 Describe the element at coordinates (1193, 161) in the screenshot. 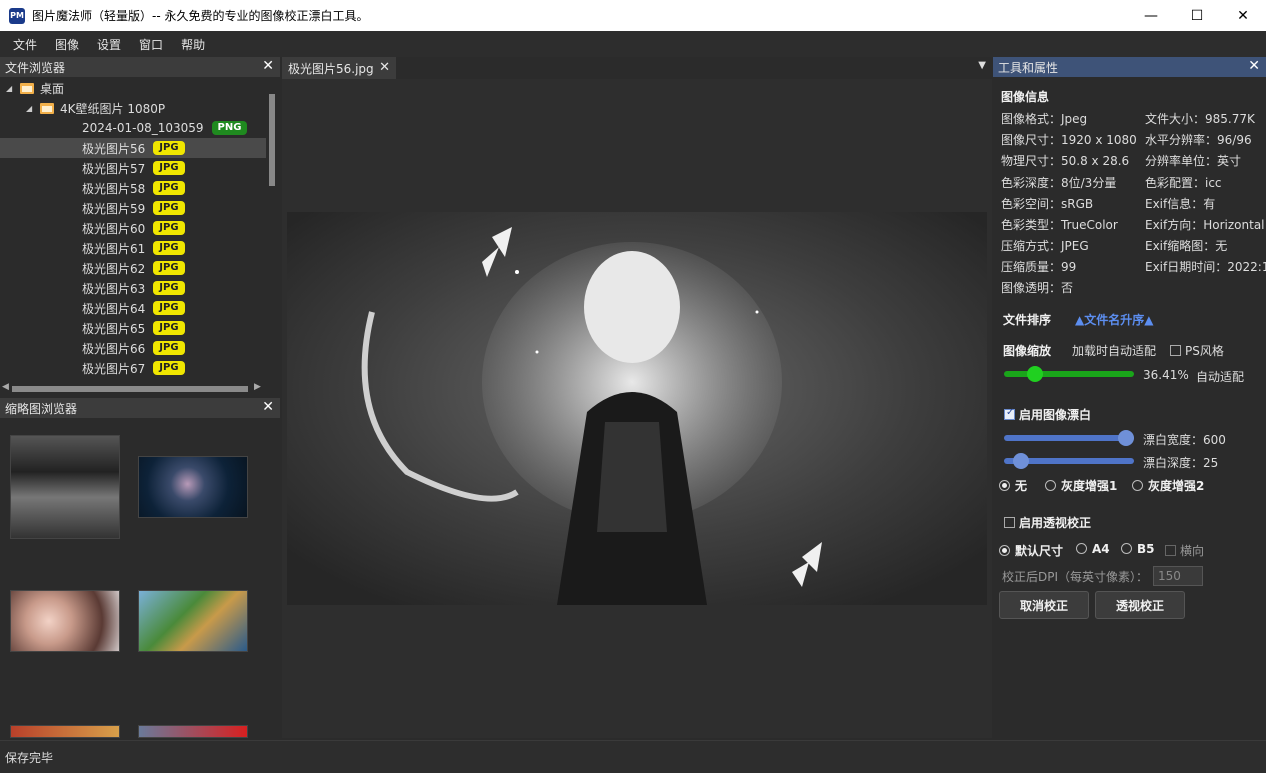

I see `info-field: 分辨率单位：英寸` at that location.